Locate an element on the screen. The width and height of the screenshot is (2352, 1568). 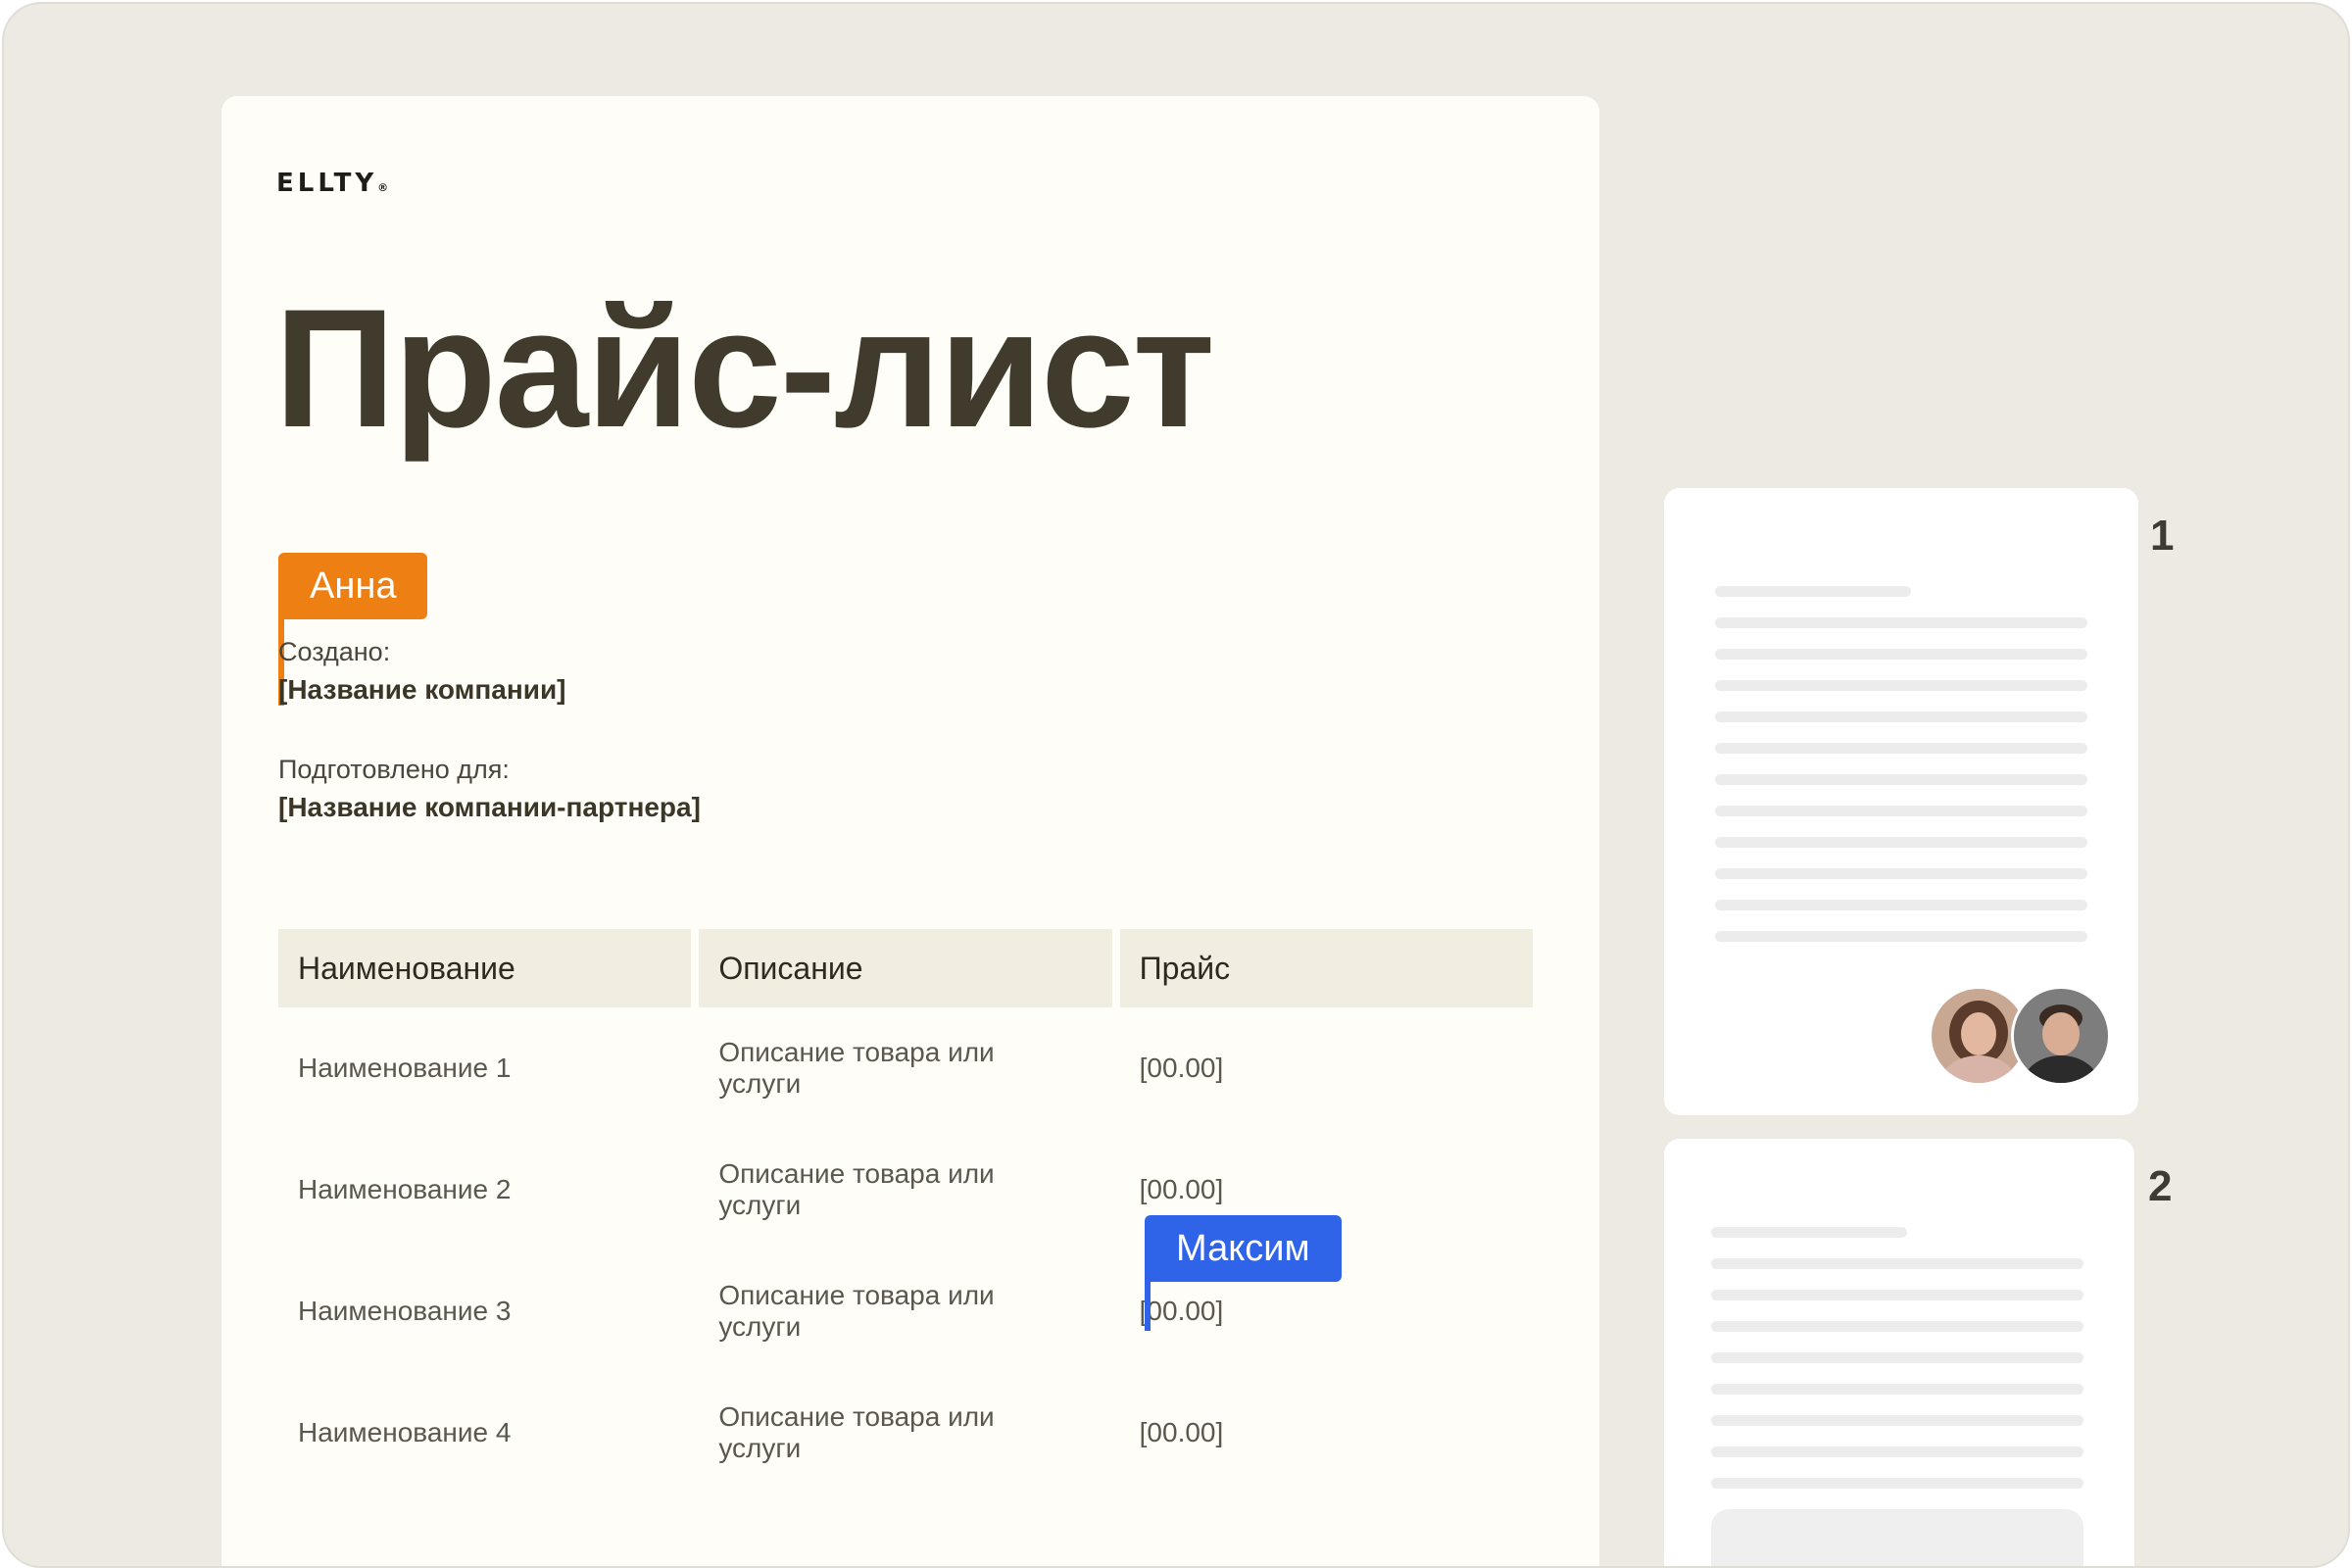
company-logo: ELLTY® is located at coordinates (332, 183).